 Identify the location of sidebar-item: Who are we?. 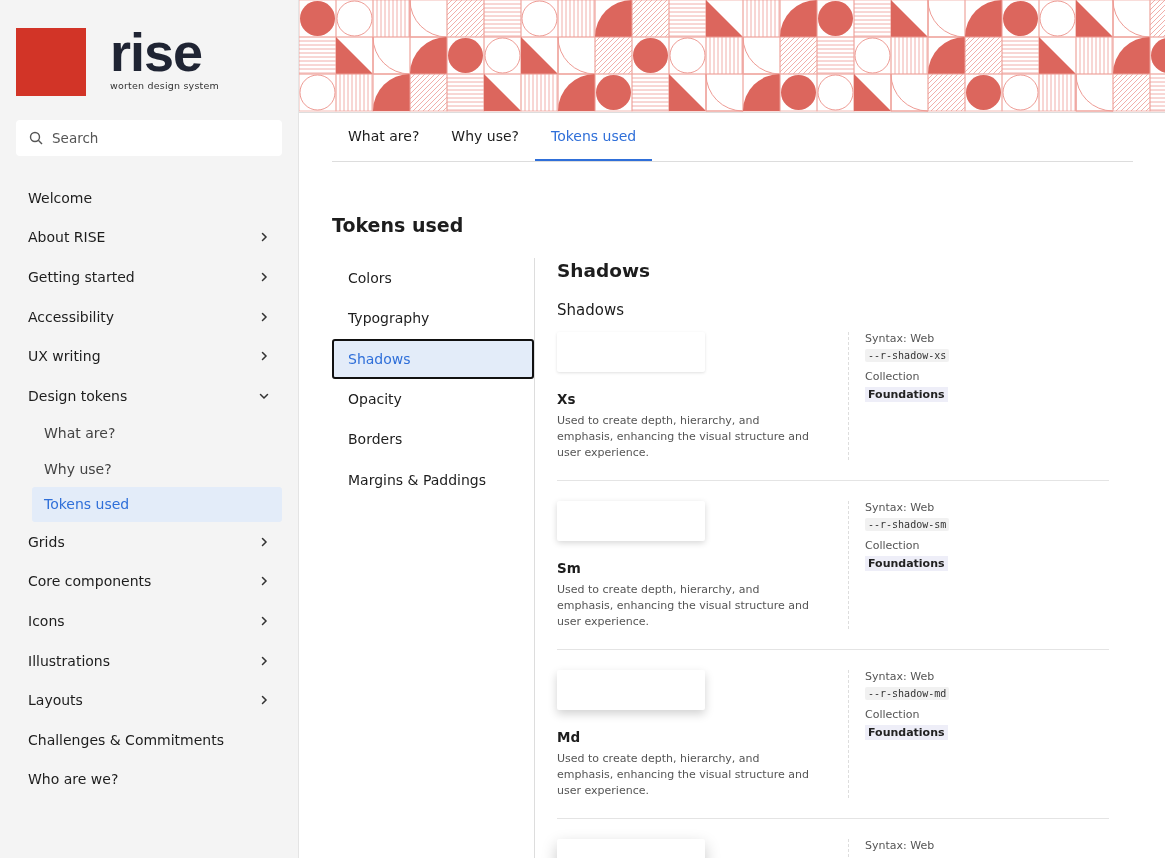
(149, 779).